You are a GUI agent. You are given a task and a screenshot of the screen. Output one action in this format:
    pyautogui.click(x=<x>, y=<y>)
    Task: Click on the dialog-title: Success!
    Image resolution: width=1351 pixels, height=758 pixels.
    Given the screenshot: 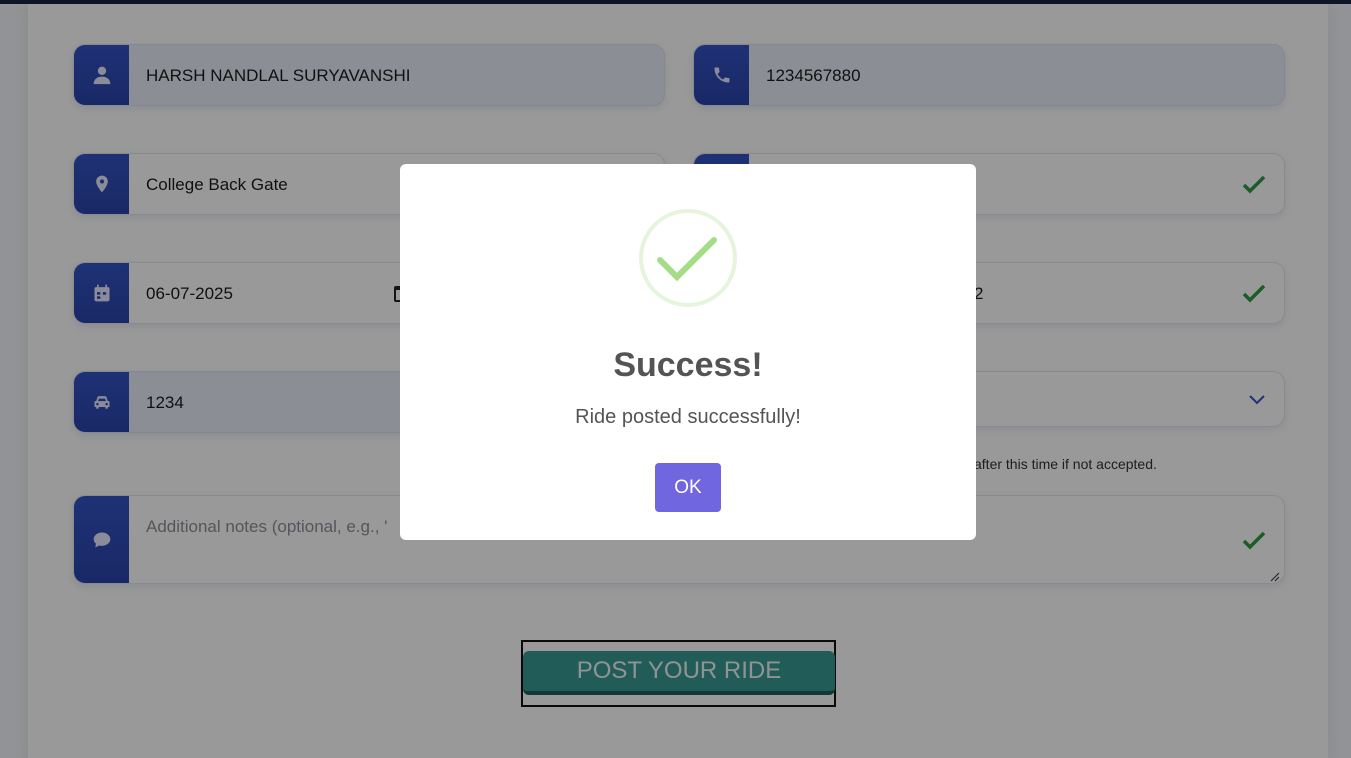 What is the action you would take?
    pyautogui.click(x=688, y=365)
    